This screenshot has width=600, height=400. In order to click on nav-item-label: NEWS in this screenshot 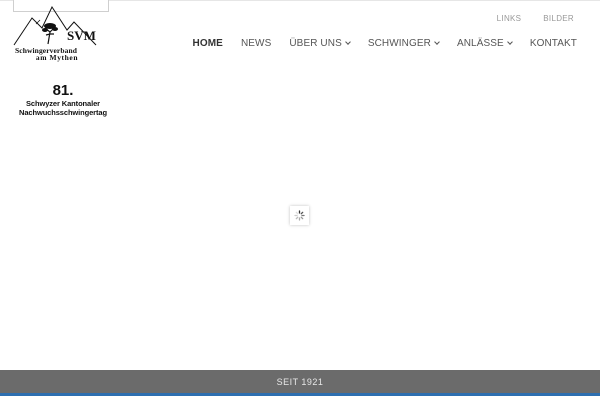, I will do `click(256, 43)`.